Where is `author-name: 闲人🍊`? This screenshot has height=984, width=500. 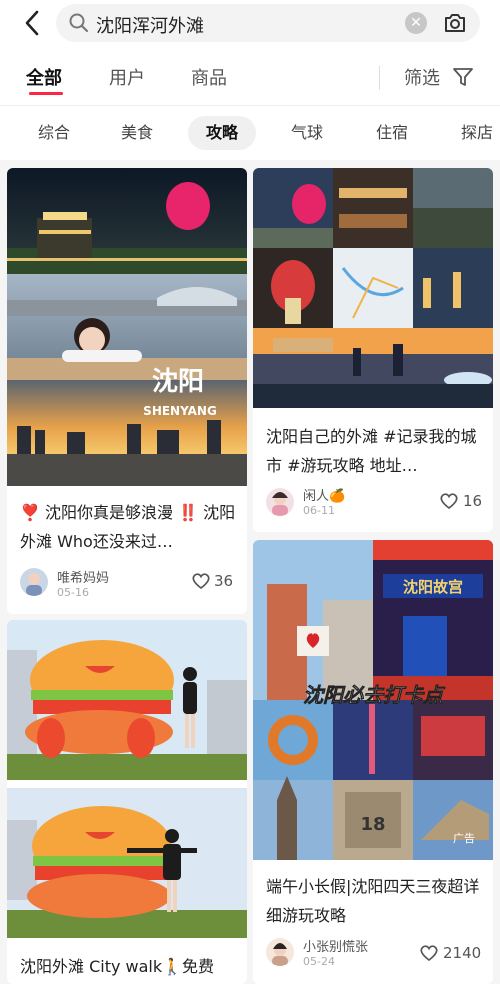 author-name: 闲人🍊 is located at coordinates (324, 494).